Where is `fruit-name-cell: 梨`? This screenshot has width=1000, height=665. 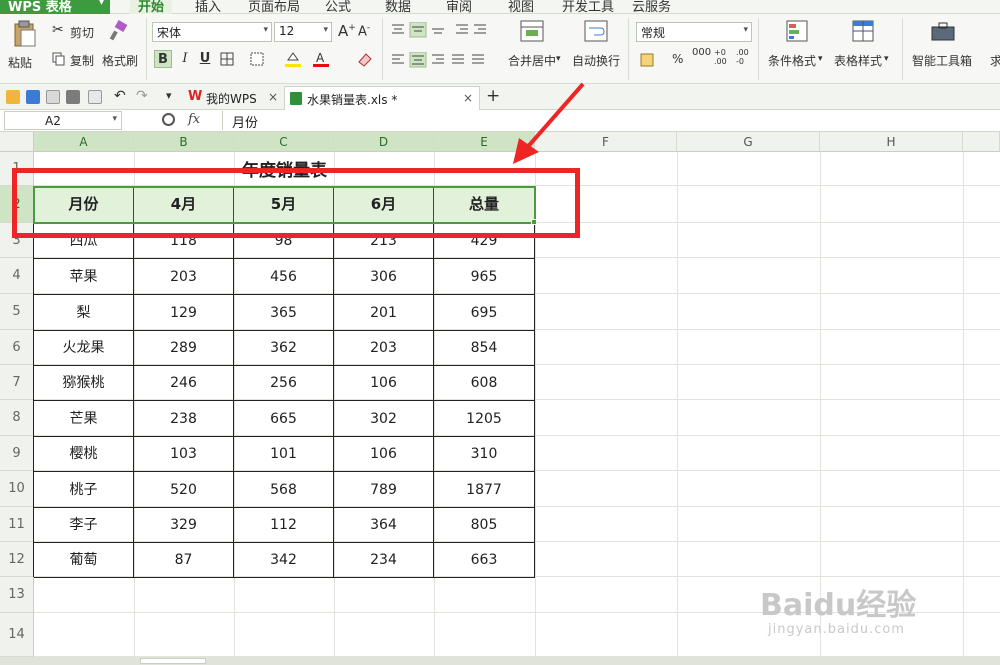
fruit-name-cell: 梨 is located at coordinates (84, 313).